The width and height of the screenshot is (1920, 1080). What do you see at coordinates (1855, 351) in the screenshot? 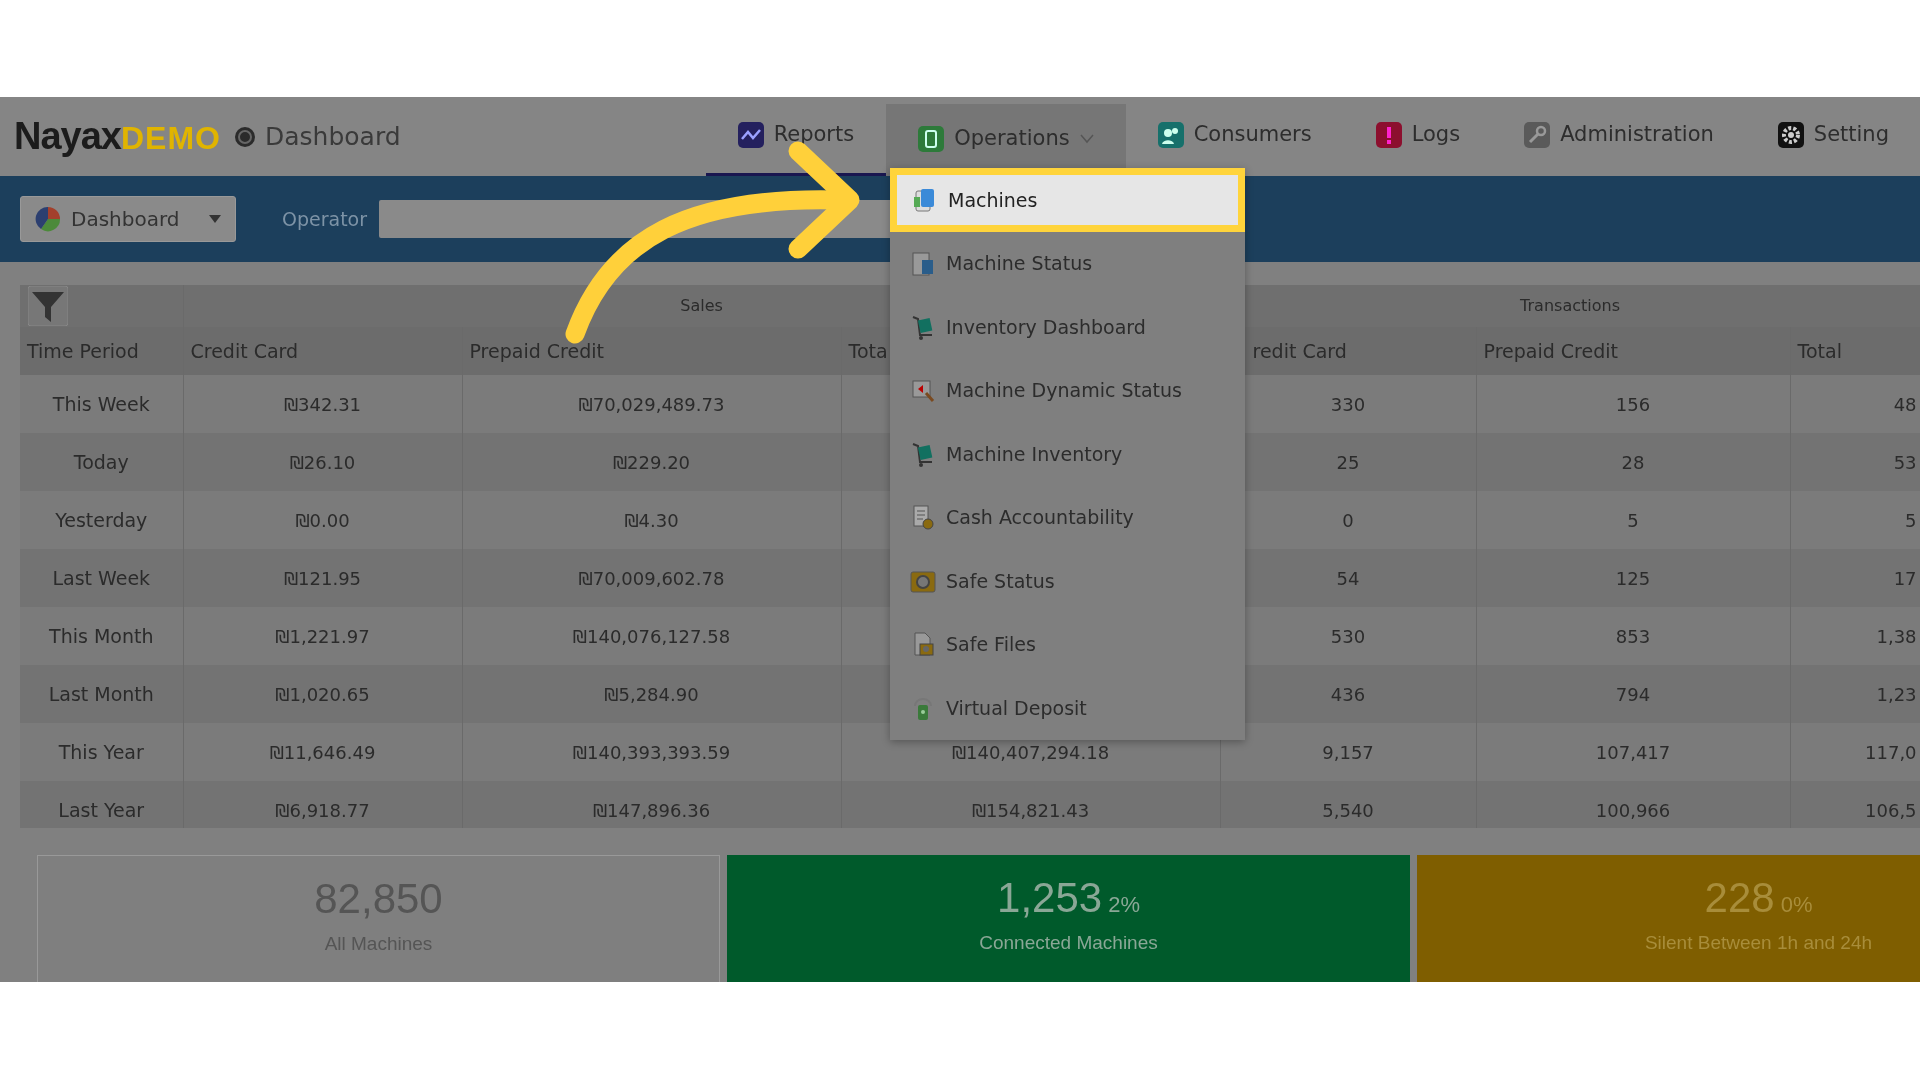
I see `column-header: Total` at bounding box center [1855, 351].